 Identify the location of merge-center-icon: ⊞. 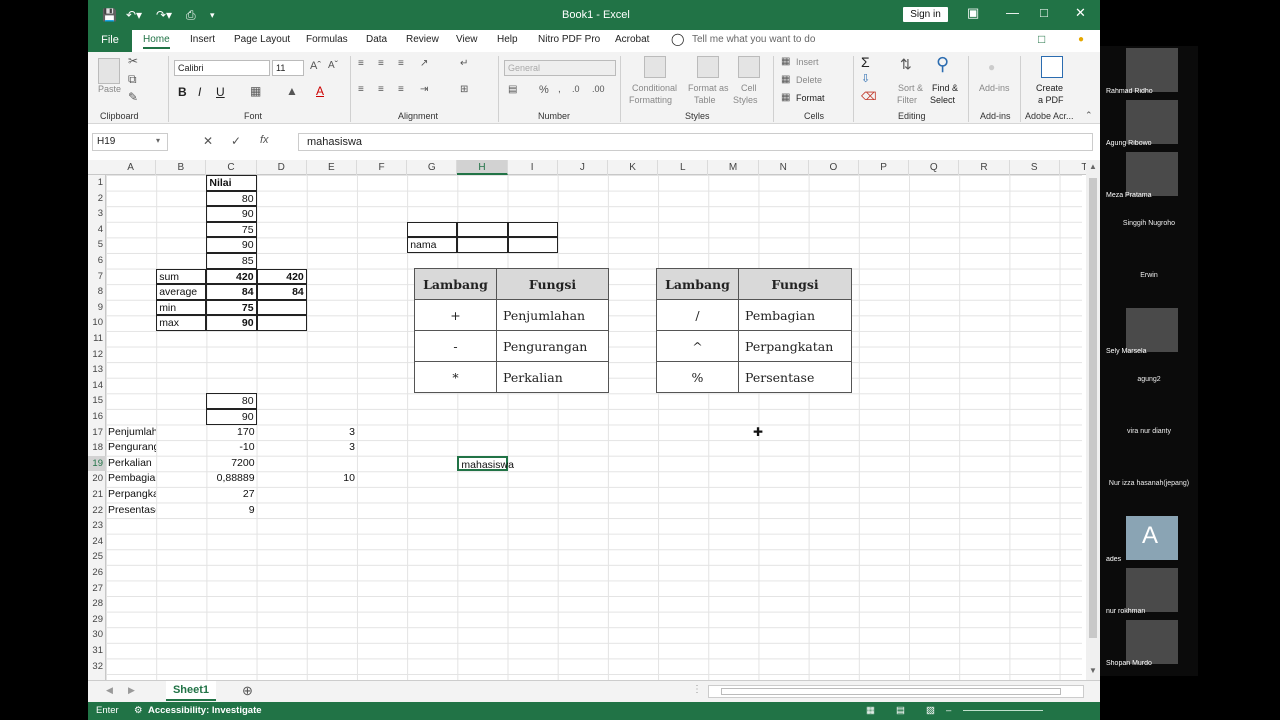
(464, 89).